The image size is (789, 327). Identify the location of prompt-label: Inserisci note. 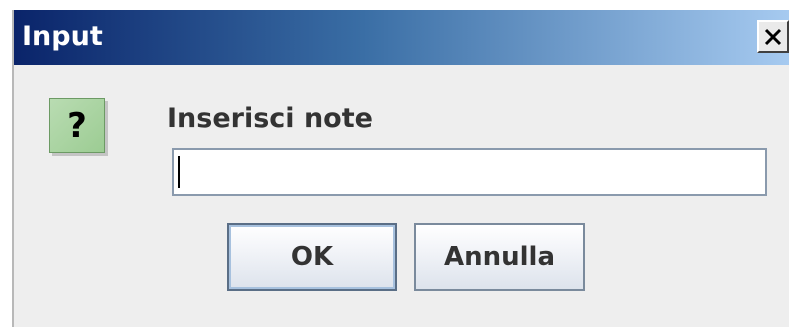
(270, 118).